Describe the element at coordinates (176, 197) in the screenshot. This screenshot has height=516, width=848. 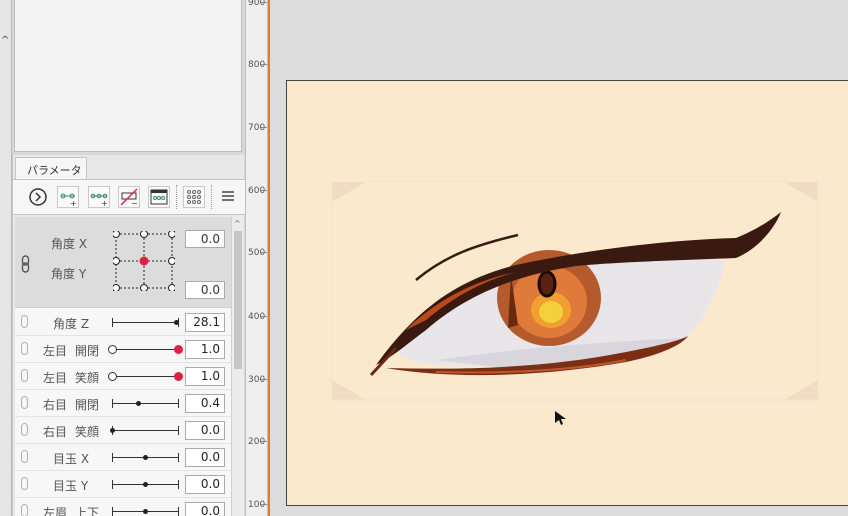
I see `toolbar-separator` at that location.